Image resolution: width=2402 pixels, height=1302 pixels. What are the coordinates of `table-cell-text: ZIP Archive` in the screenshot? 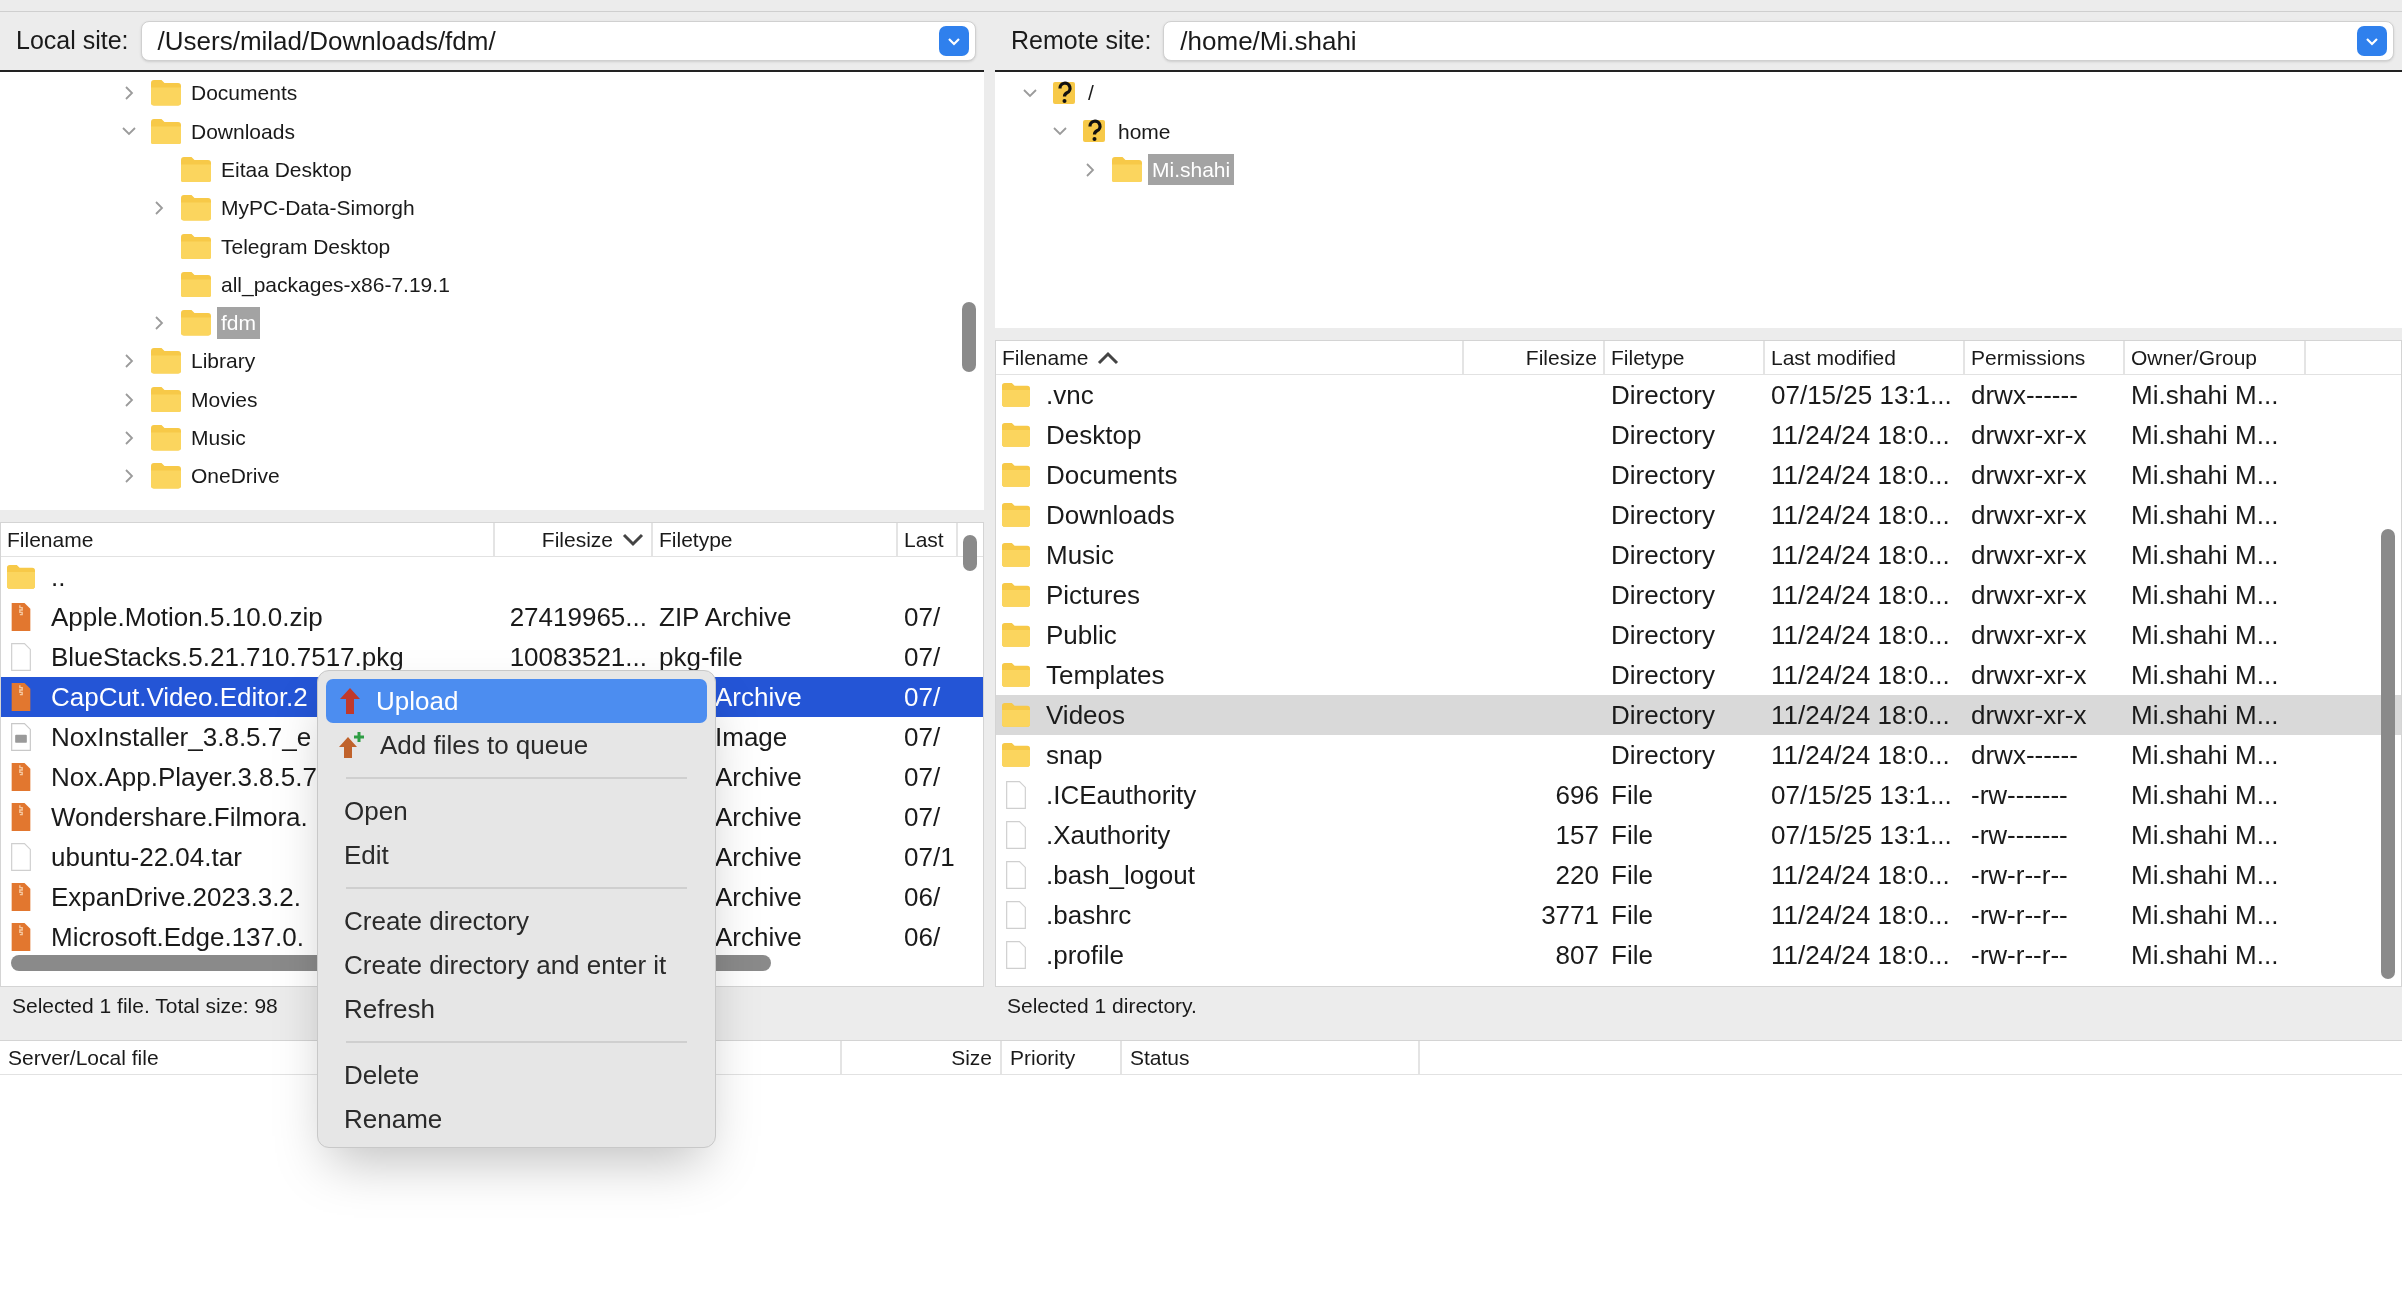 It's located at (725, 617).